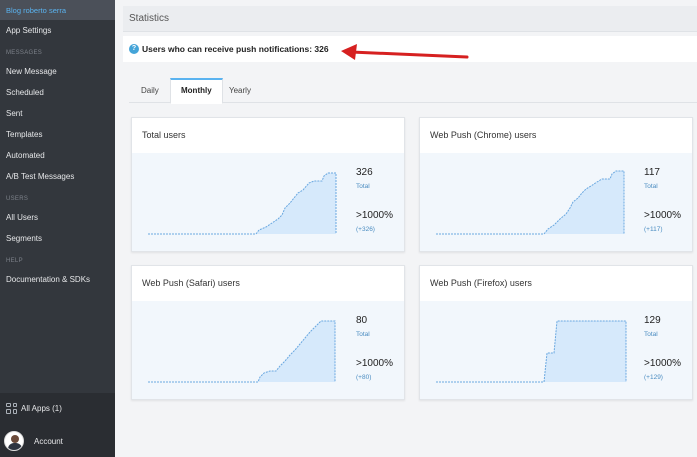 The image size is (697, 457). Describe the element at coordinates (653, 377) in the screenshot. I see `stat-delta: (+129)` at that location.